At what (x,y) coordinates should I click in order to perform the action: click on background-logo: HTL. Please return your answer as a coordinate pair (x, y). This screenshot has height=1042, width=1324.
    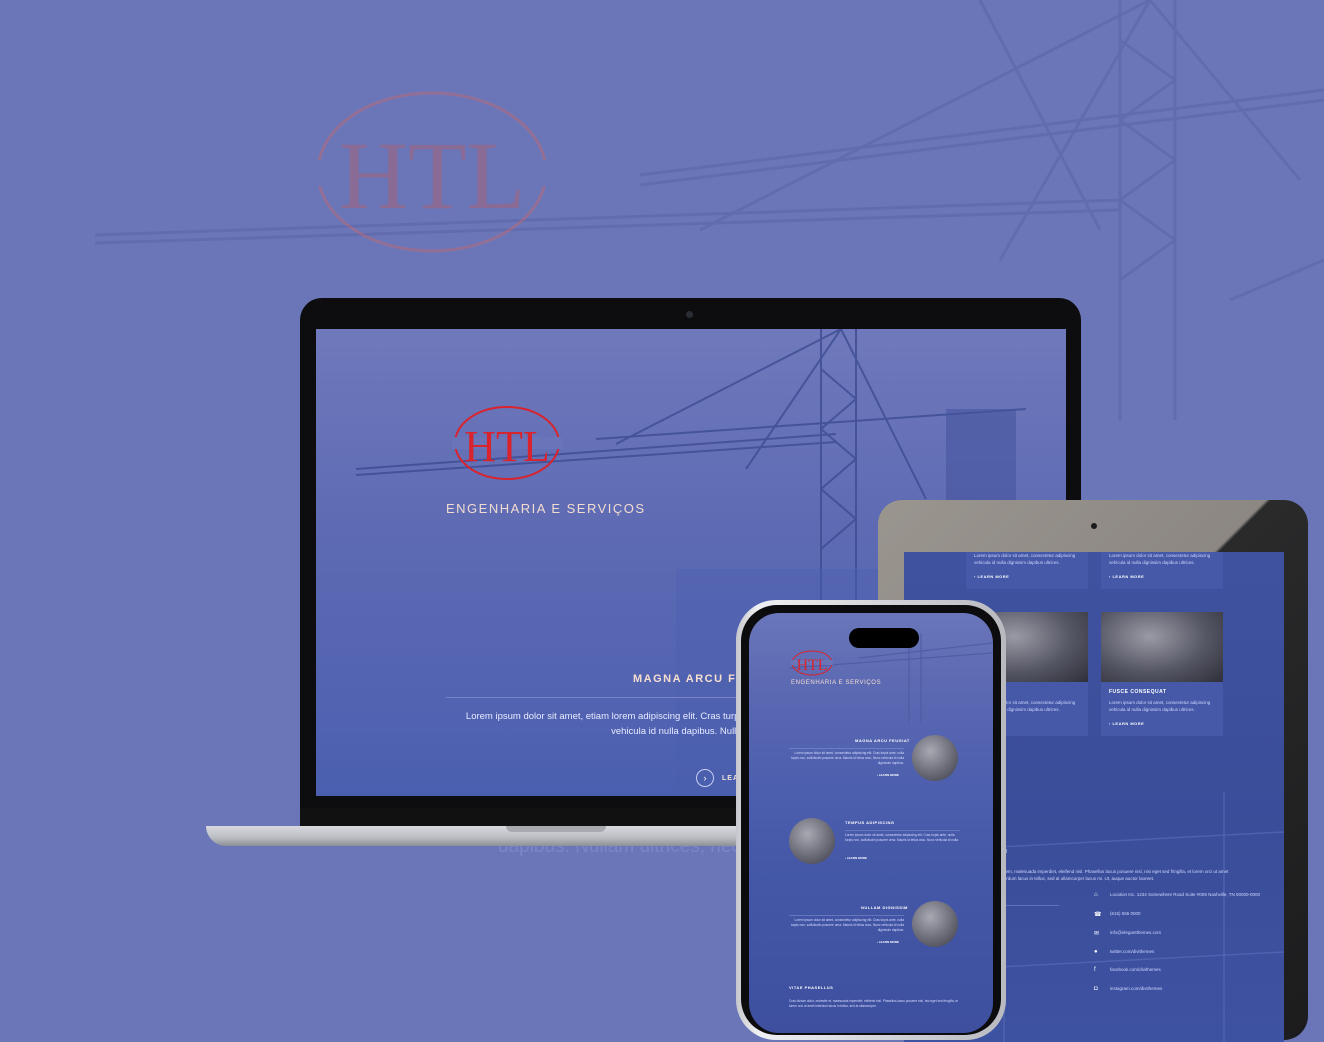
    Looking at the image, I should click on (432, 172).